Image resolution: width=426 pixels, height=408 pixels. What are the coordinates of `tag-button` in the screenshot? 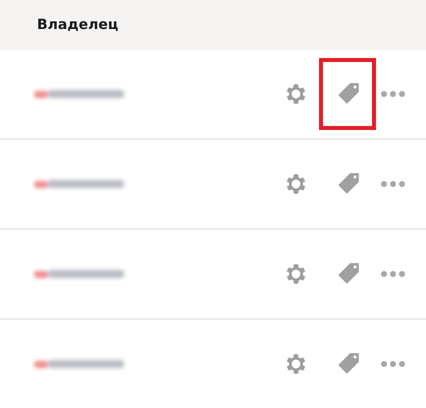 It's located at (347, 94).